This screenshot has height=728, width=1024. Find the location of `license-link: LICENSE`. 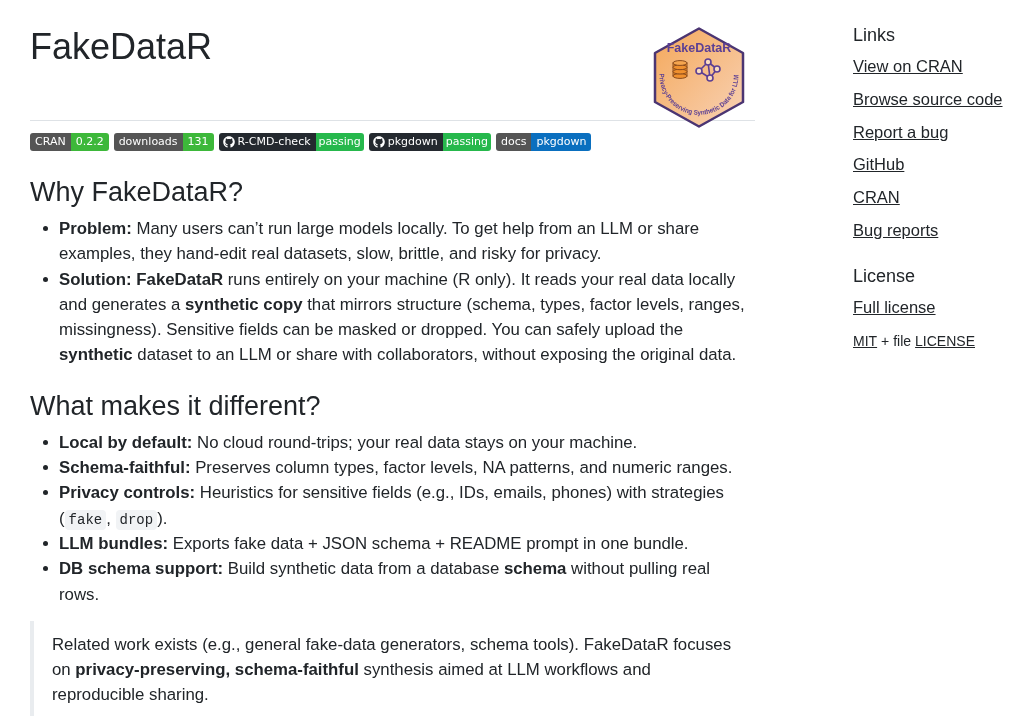

license-link: LICENSE is located at coordinates (945, 341).